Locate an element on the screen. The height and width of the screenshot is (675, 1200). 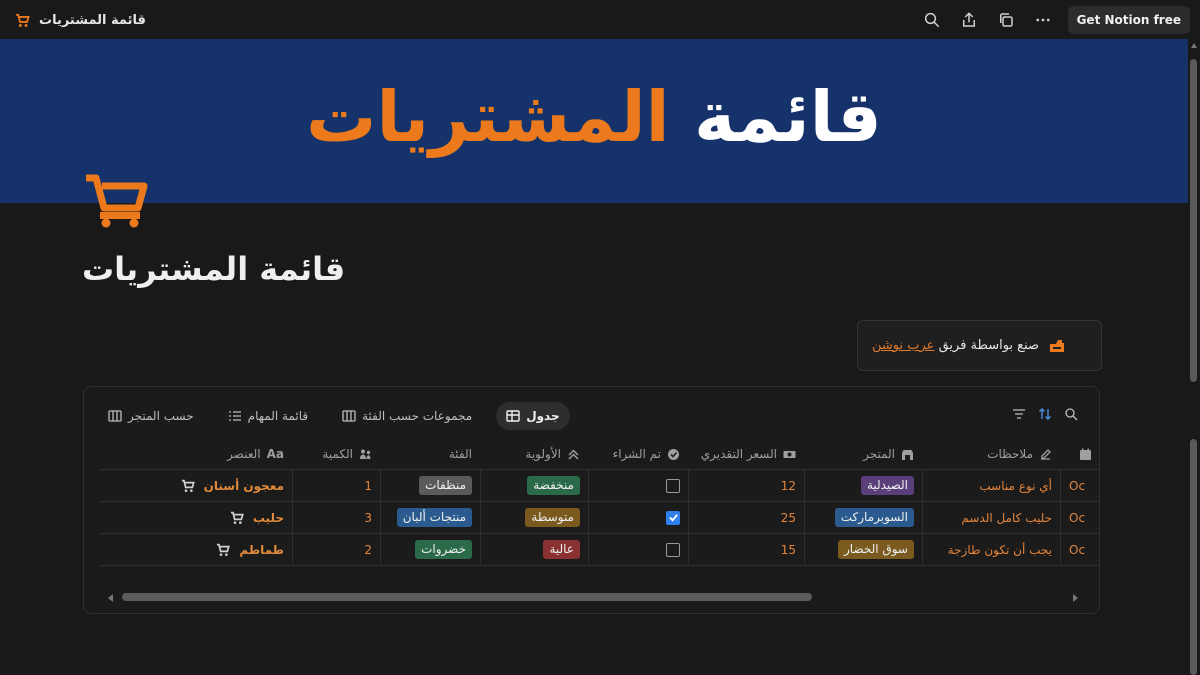
tab-group-by-category: مجموعات حسب الفئة is located at coordinates (407, 416).